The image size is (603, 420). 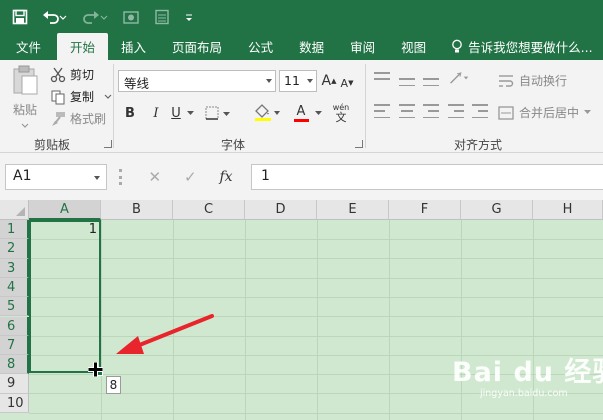 What do you see at coordinates (156, 113) in the screenshot?
I see `italic-button: I` at bounding box center [156, 113].